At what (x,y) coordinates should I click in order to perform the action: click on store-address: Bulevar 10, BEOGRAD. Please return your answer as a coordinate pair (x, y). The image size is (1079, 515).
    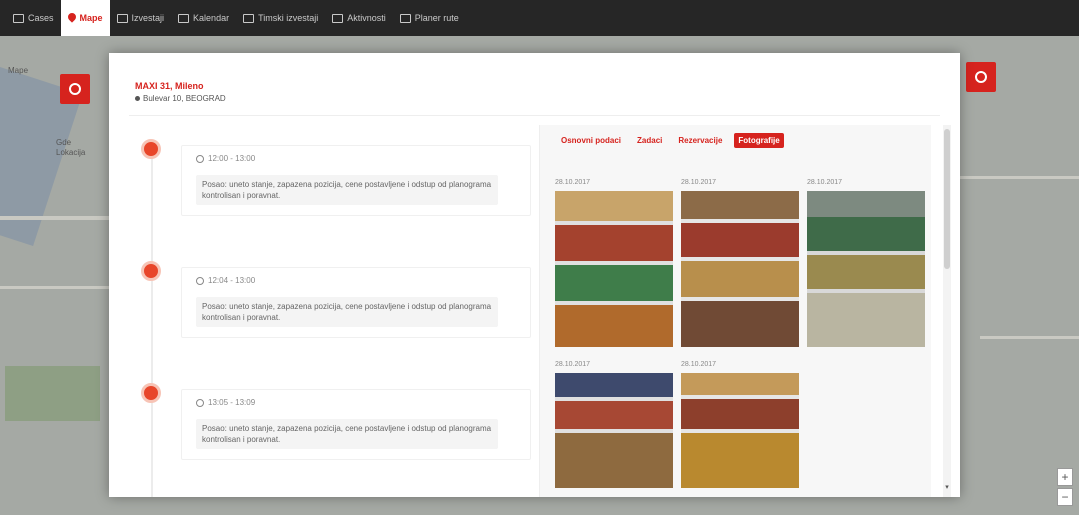
    Looking at the image, I should click on (180, 98).